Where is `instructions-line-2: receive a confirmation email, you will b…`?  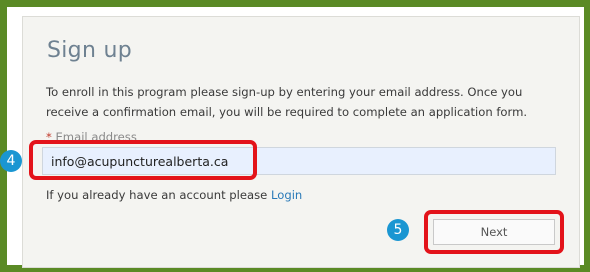 instructions-line-2: receive a confirmation email, you will b… is located at coordinates (287, 112).